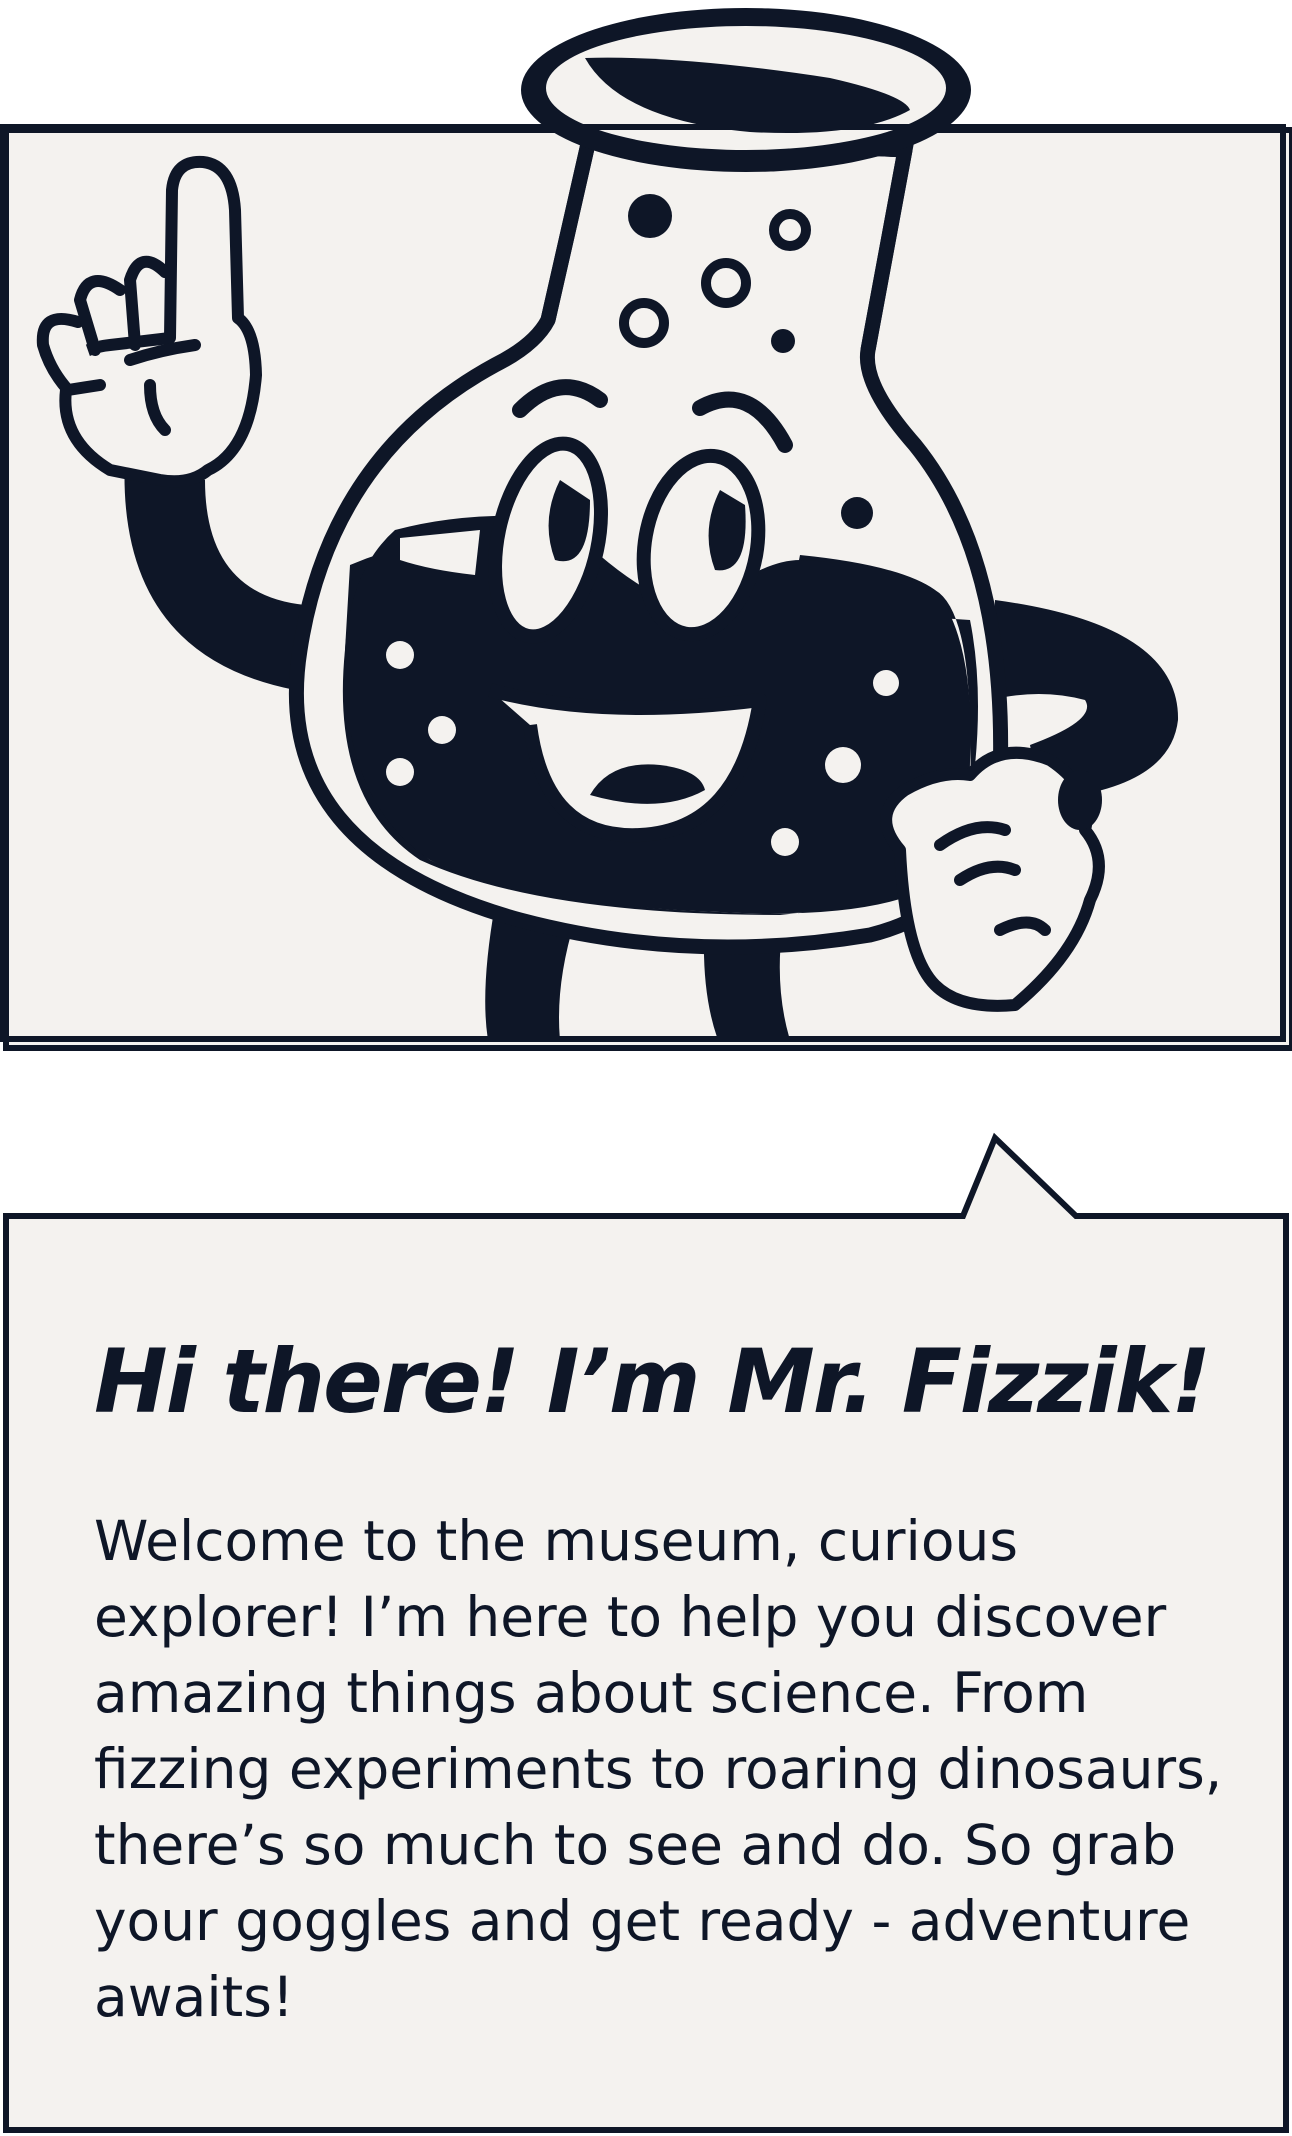  I want to click on bubble-title: Hi there! I’m Mr. Fizzik!, so click(652, 1381).